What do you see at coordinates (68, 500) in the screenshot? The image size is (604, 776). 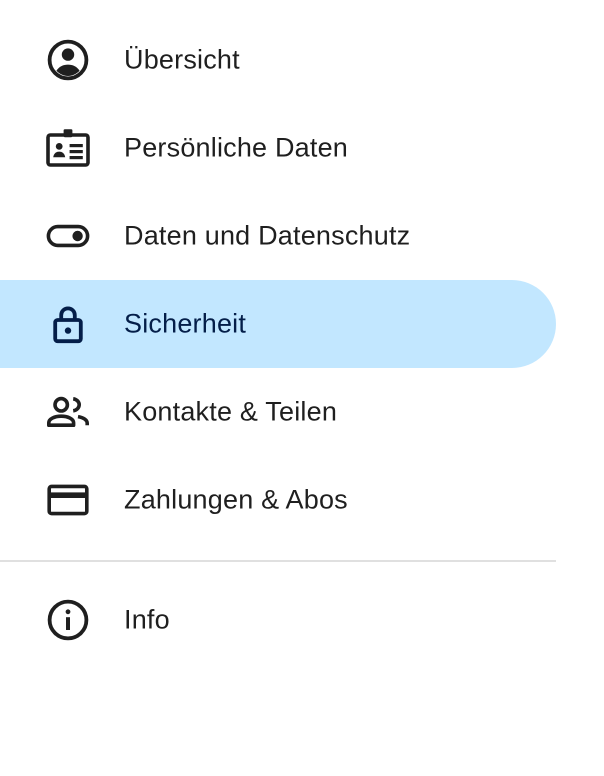 I see `credit-card-icon` at bounding box center [68, 500].